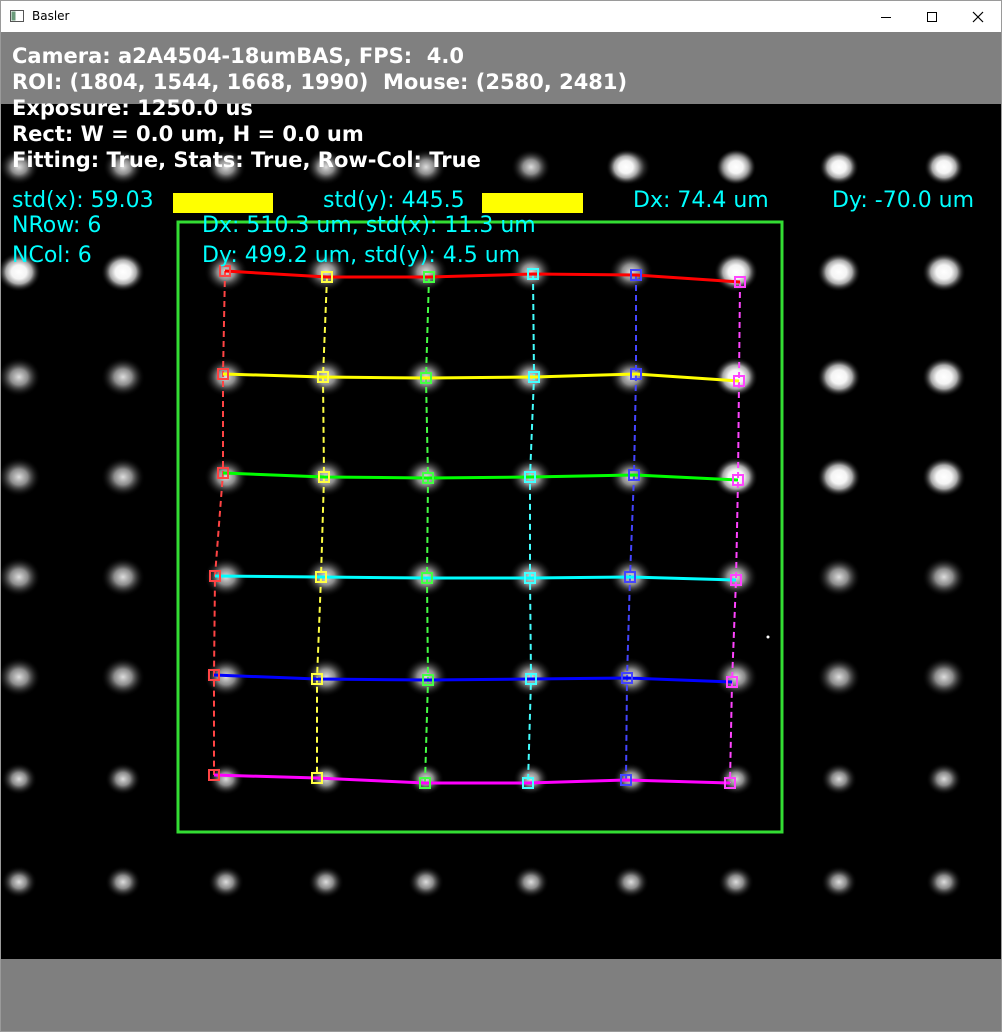  Describe the element at coordinates (501, 16) in the screenshot. I see `title-bar: Basler` at that location.